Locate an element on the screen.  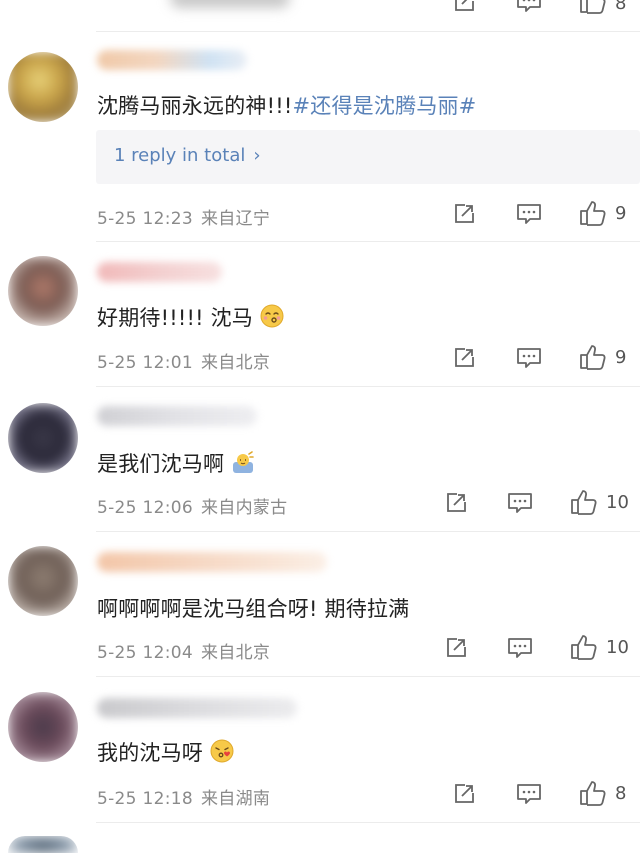
comment-text: 啊啊啊啊是沈马组合呀! 期待拉满 is located at coordinates (253, 608).